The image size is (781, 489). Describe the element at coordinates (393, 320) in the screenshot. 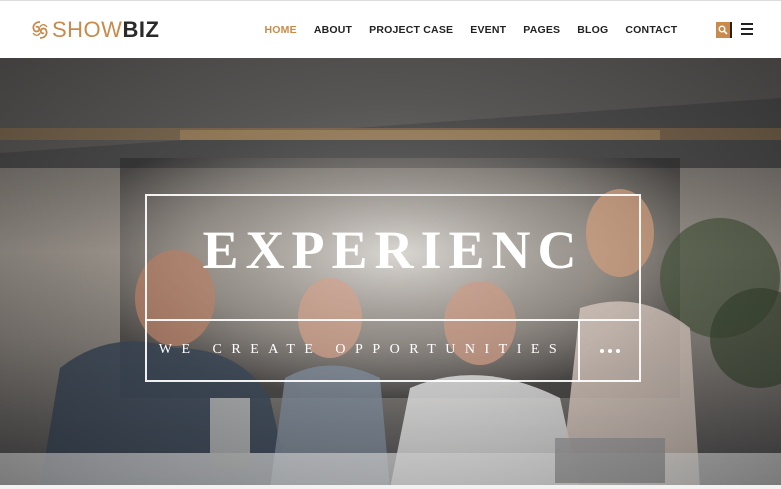

I see `caption-divider` at that location.